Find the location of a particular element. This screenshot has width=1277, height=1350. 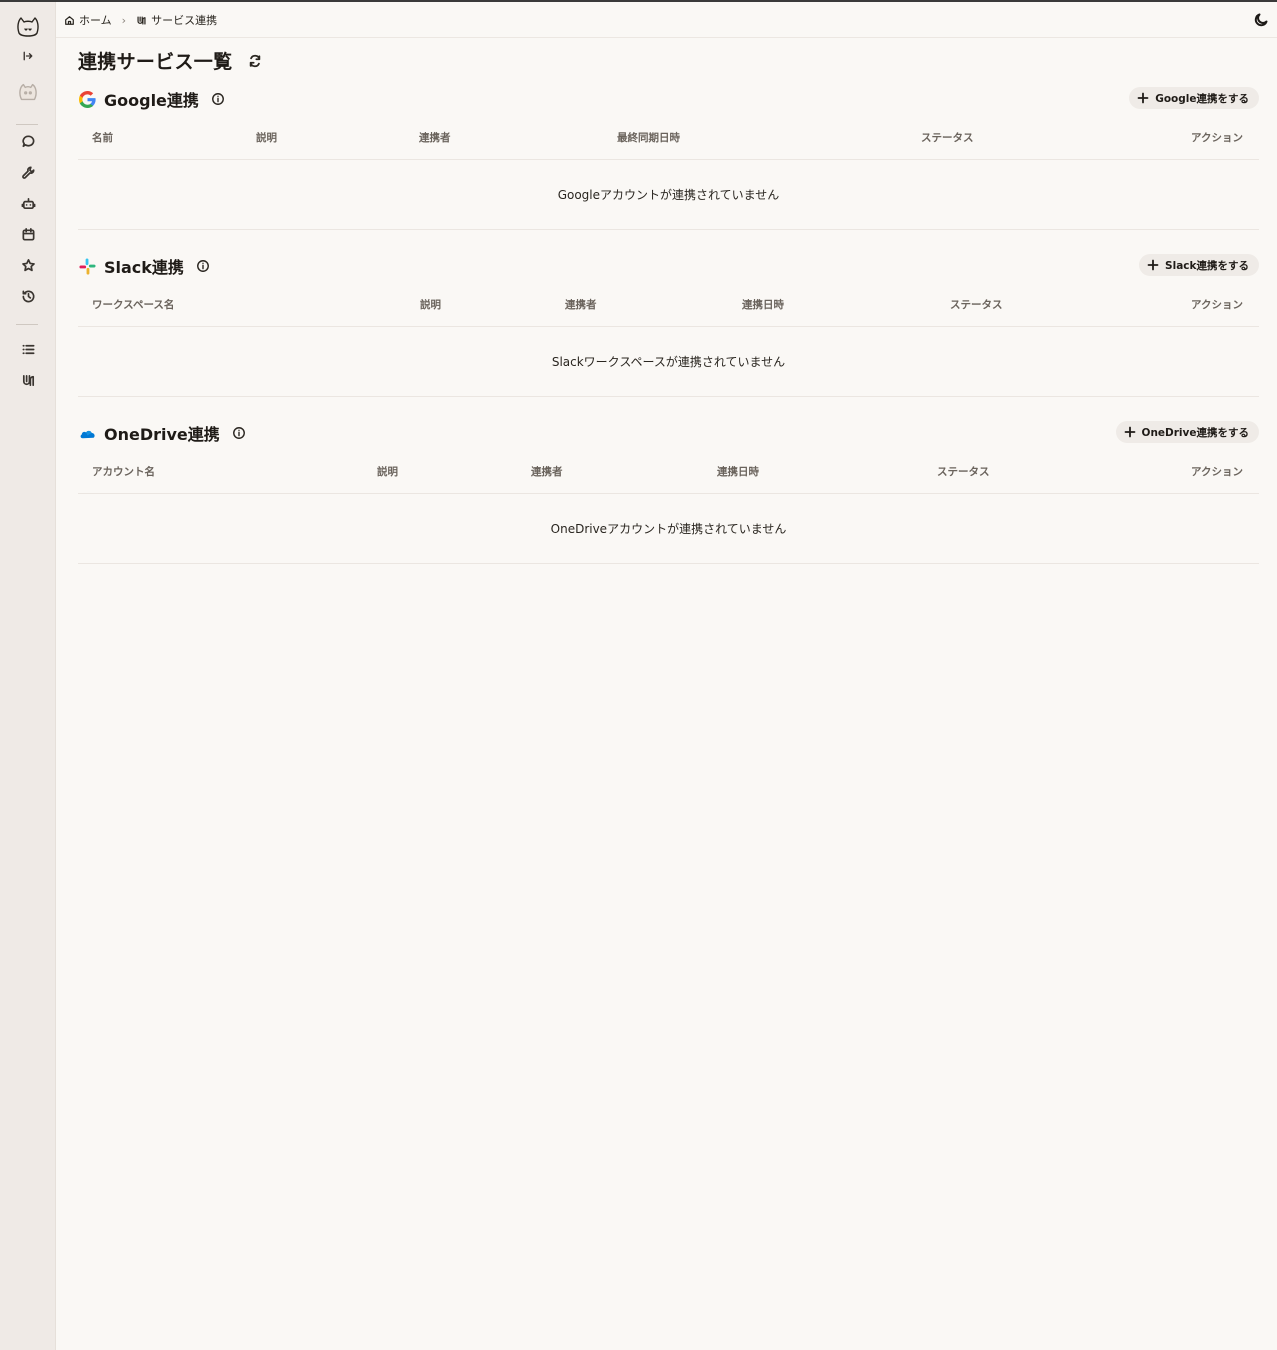

google-logo-icon is located at coordinates (87, 99).